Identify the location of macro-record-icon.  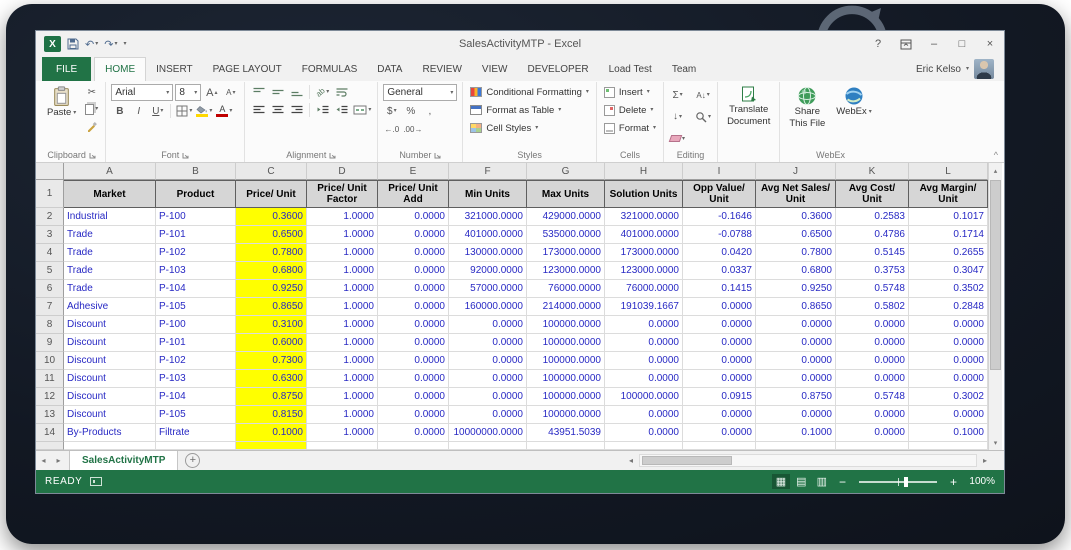
(96, 481).